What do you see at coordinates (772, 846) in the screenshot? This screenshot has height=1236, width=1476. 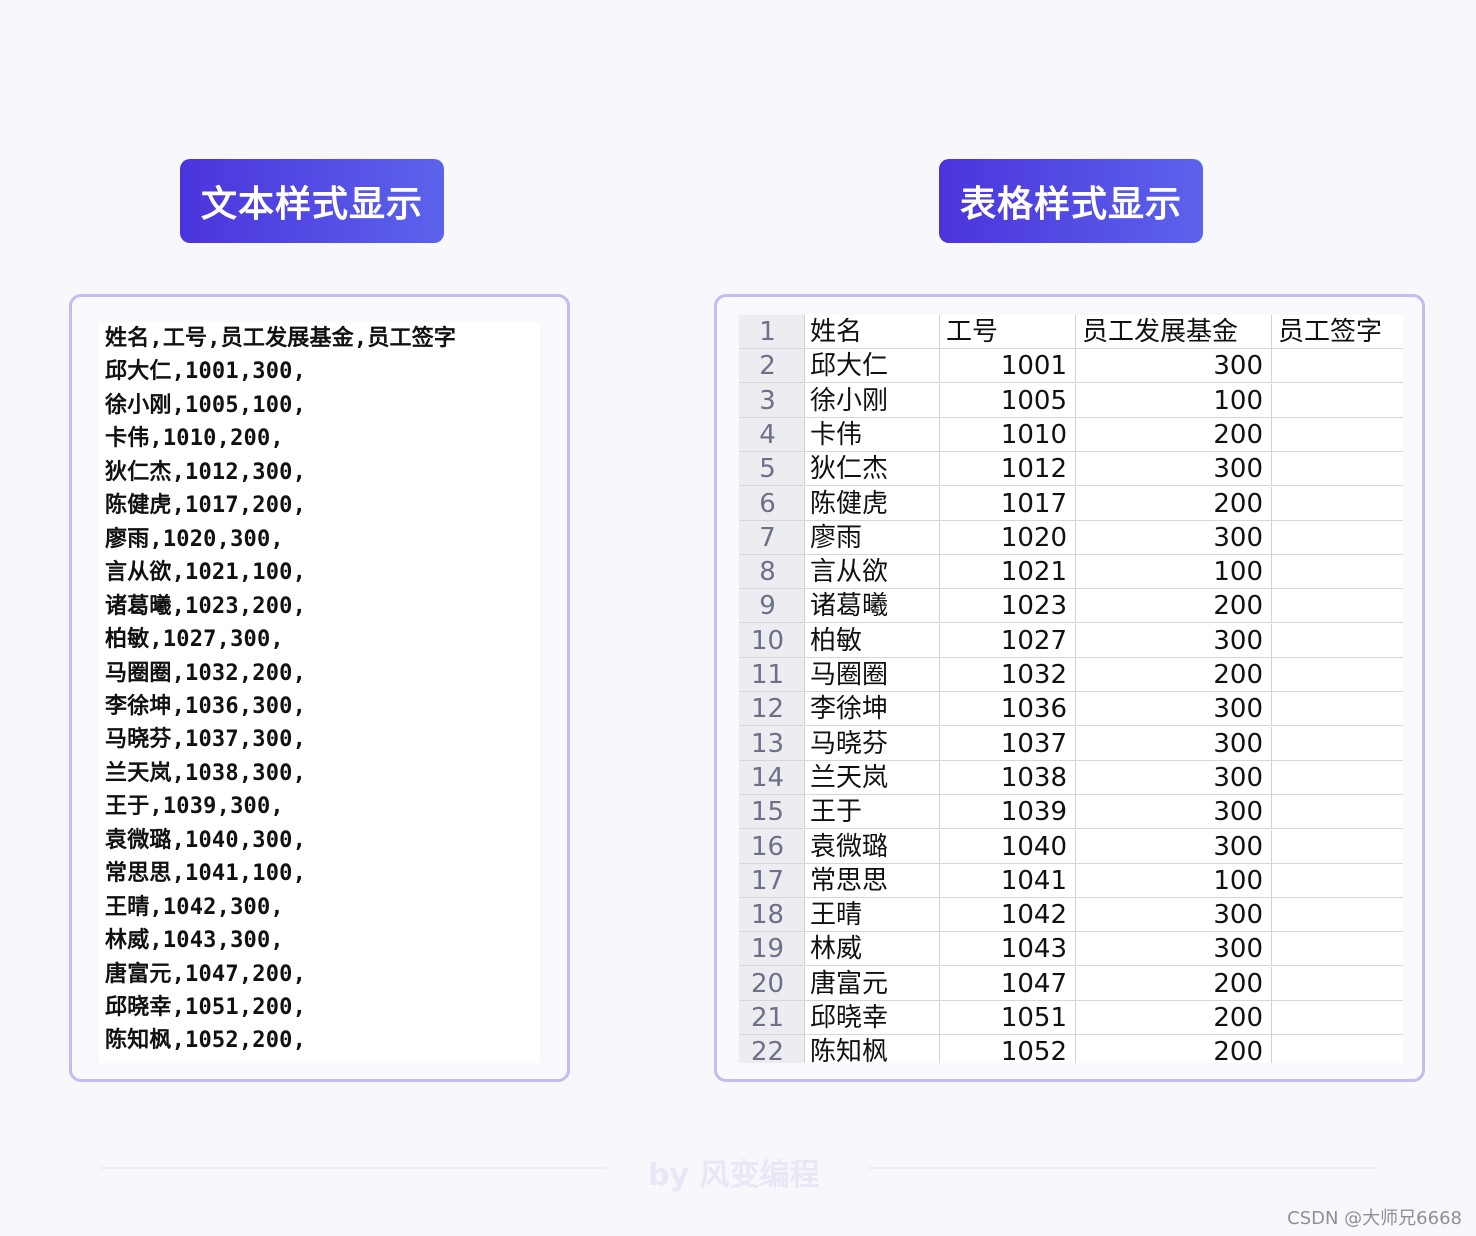 I see `row-number-cell: 16` at bounding box center [772, 846].